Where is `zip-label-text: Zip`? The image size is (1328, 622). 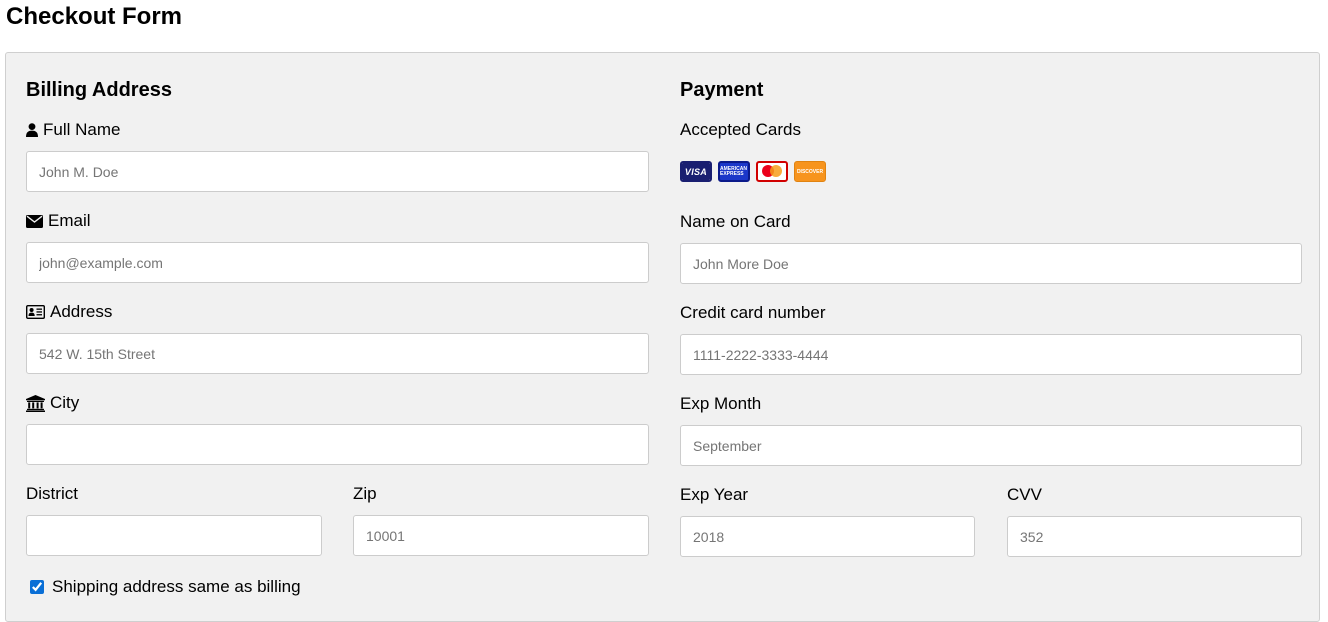
zip-label-text: Zip is located at coordinates (365, 493).